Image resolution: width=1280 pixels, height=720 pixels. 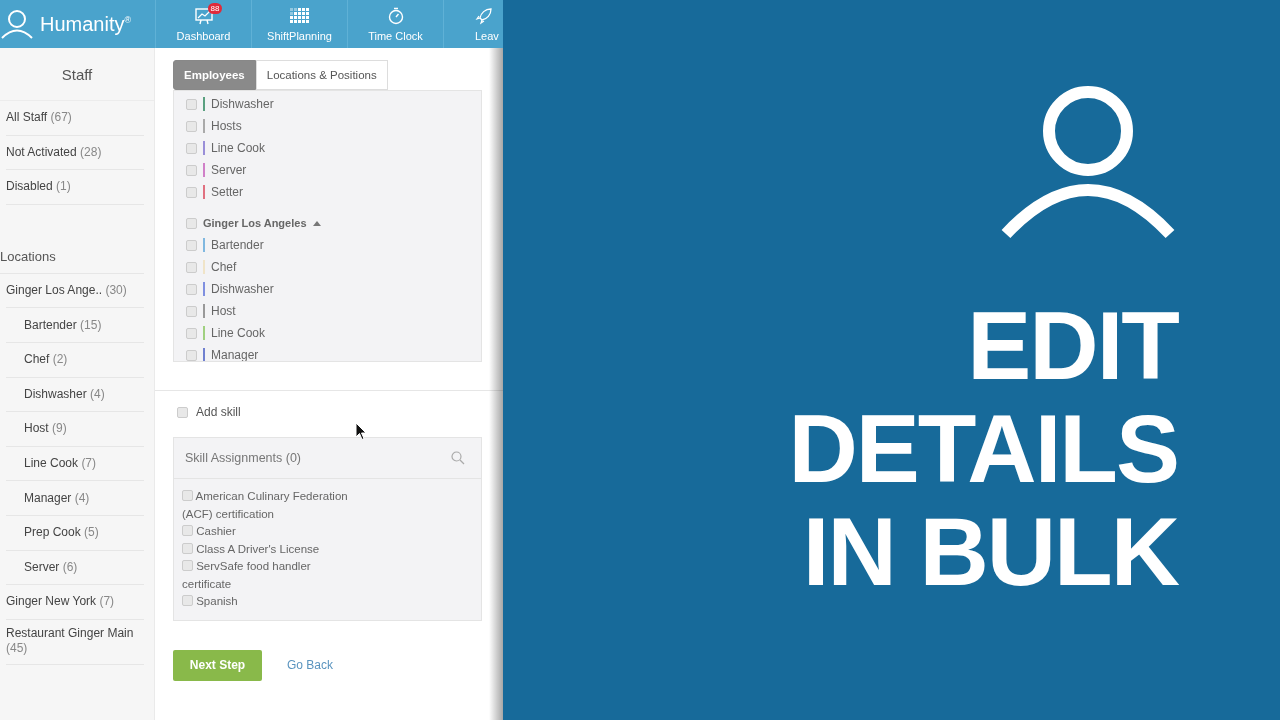 What do you see at coordinates (255, 223) in the screenshot?
I see `location-label: Ginger Los Angeles` at bounding box center [255, 223].